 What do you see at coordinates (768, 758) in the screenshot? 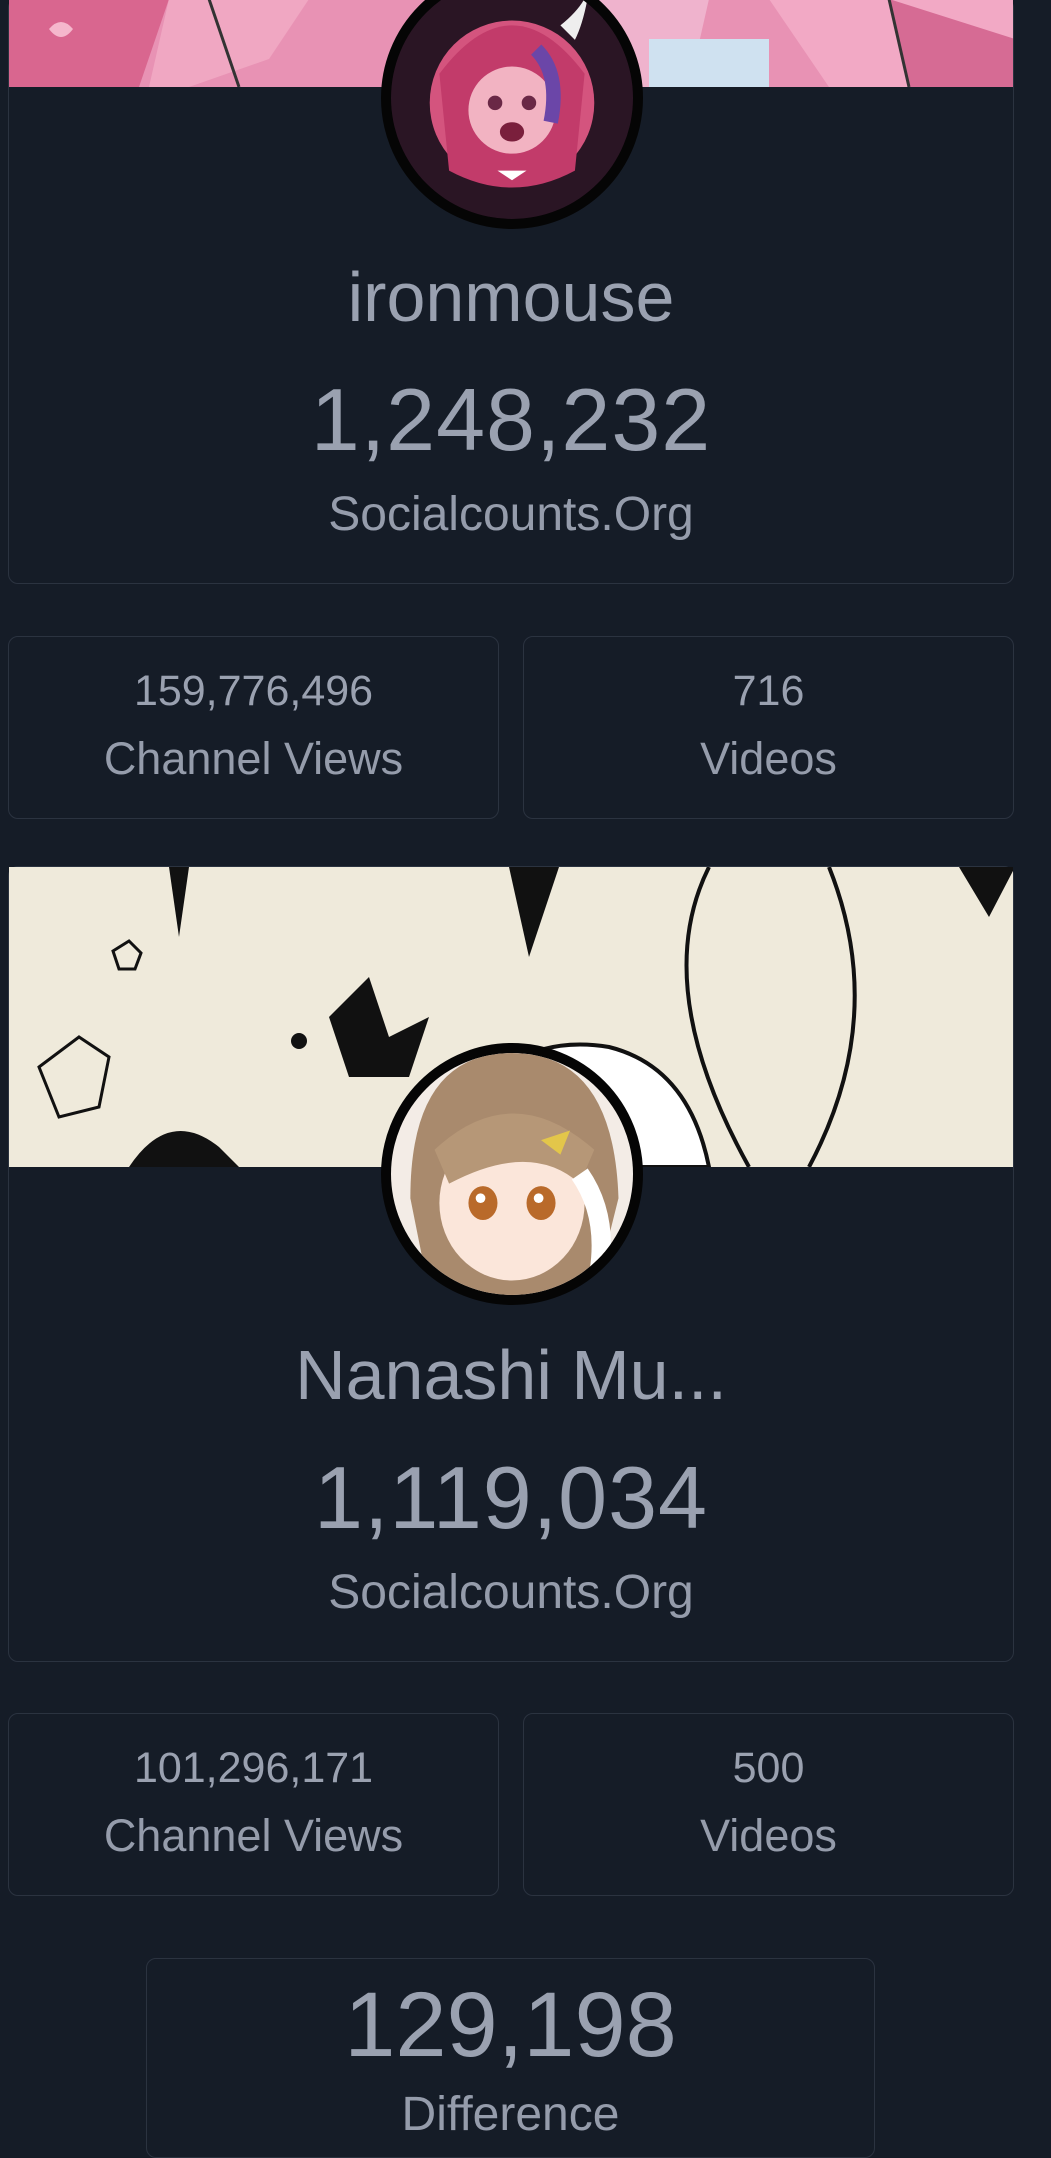
I see `videos-label-1: Videos` at bounding box center [768, 758].